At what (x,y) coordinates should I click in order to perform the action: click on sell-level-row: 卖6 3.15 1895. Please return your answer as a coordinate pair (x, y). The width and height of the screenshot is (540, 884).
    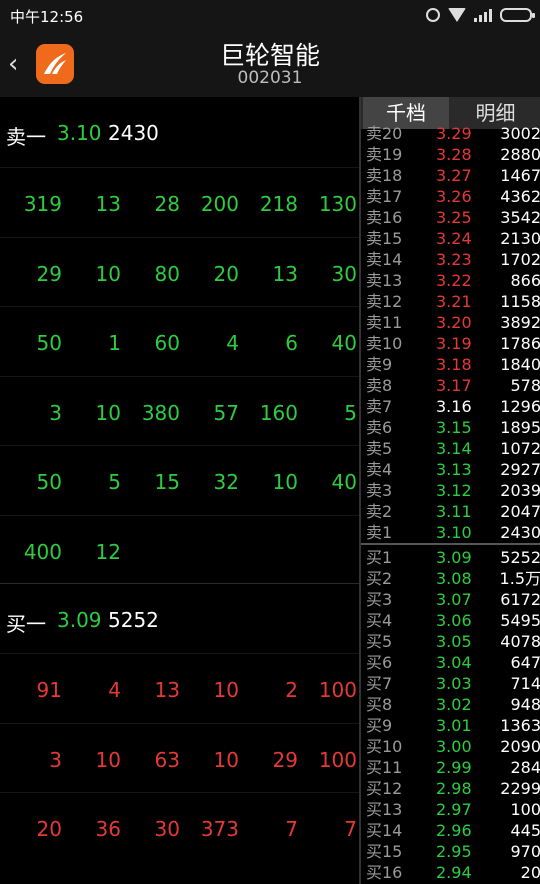
    Looking at the image, I should click on (450, 427).